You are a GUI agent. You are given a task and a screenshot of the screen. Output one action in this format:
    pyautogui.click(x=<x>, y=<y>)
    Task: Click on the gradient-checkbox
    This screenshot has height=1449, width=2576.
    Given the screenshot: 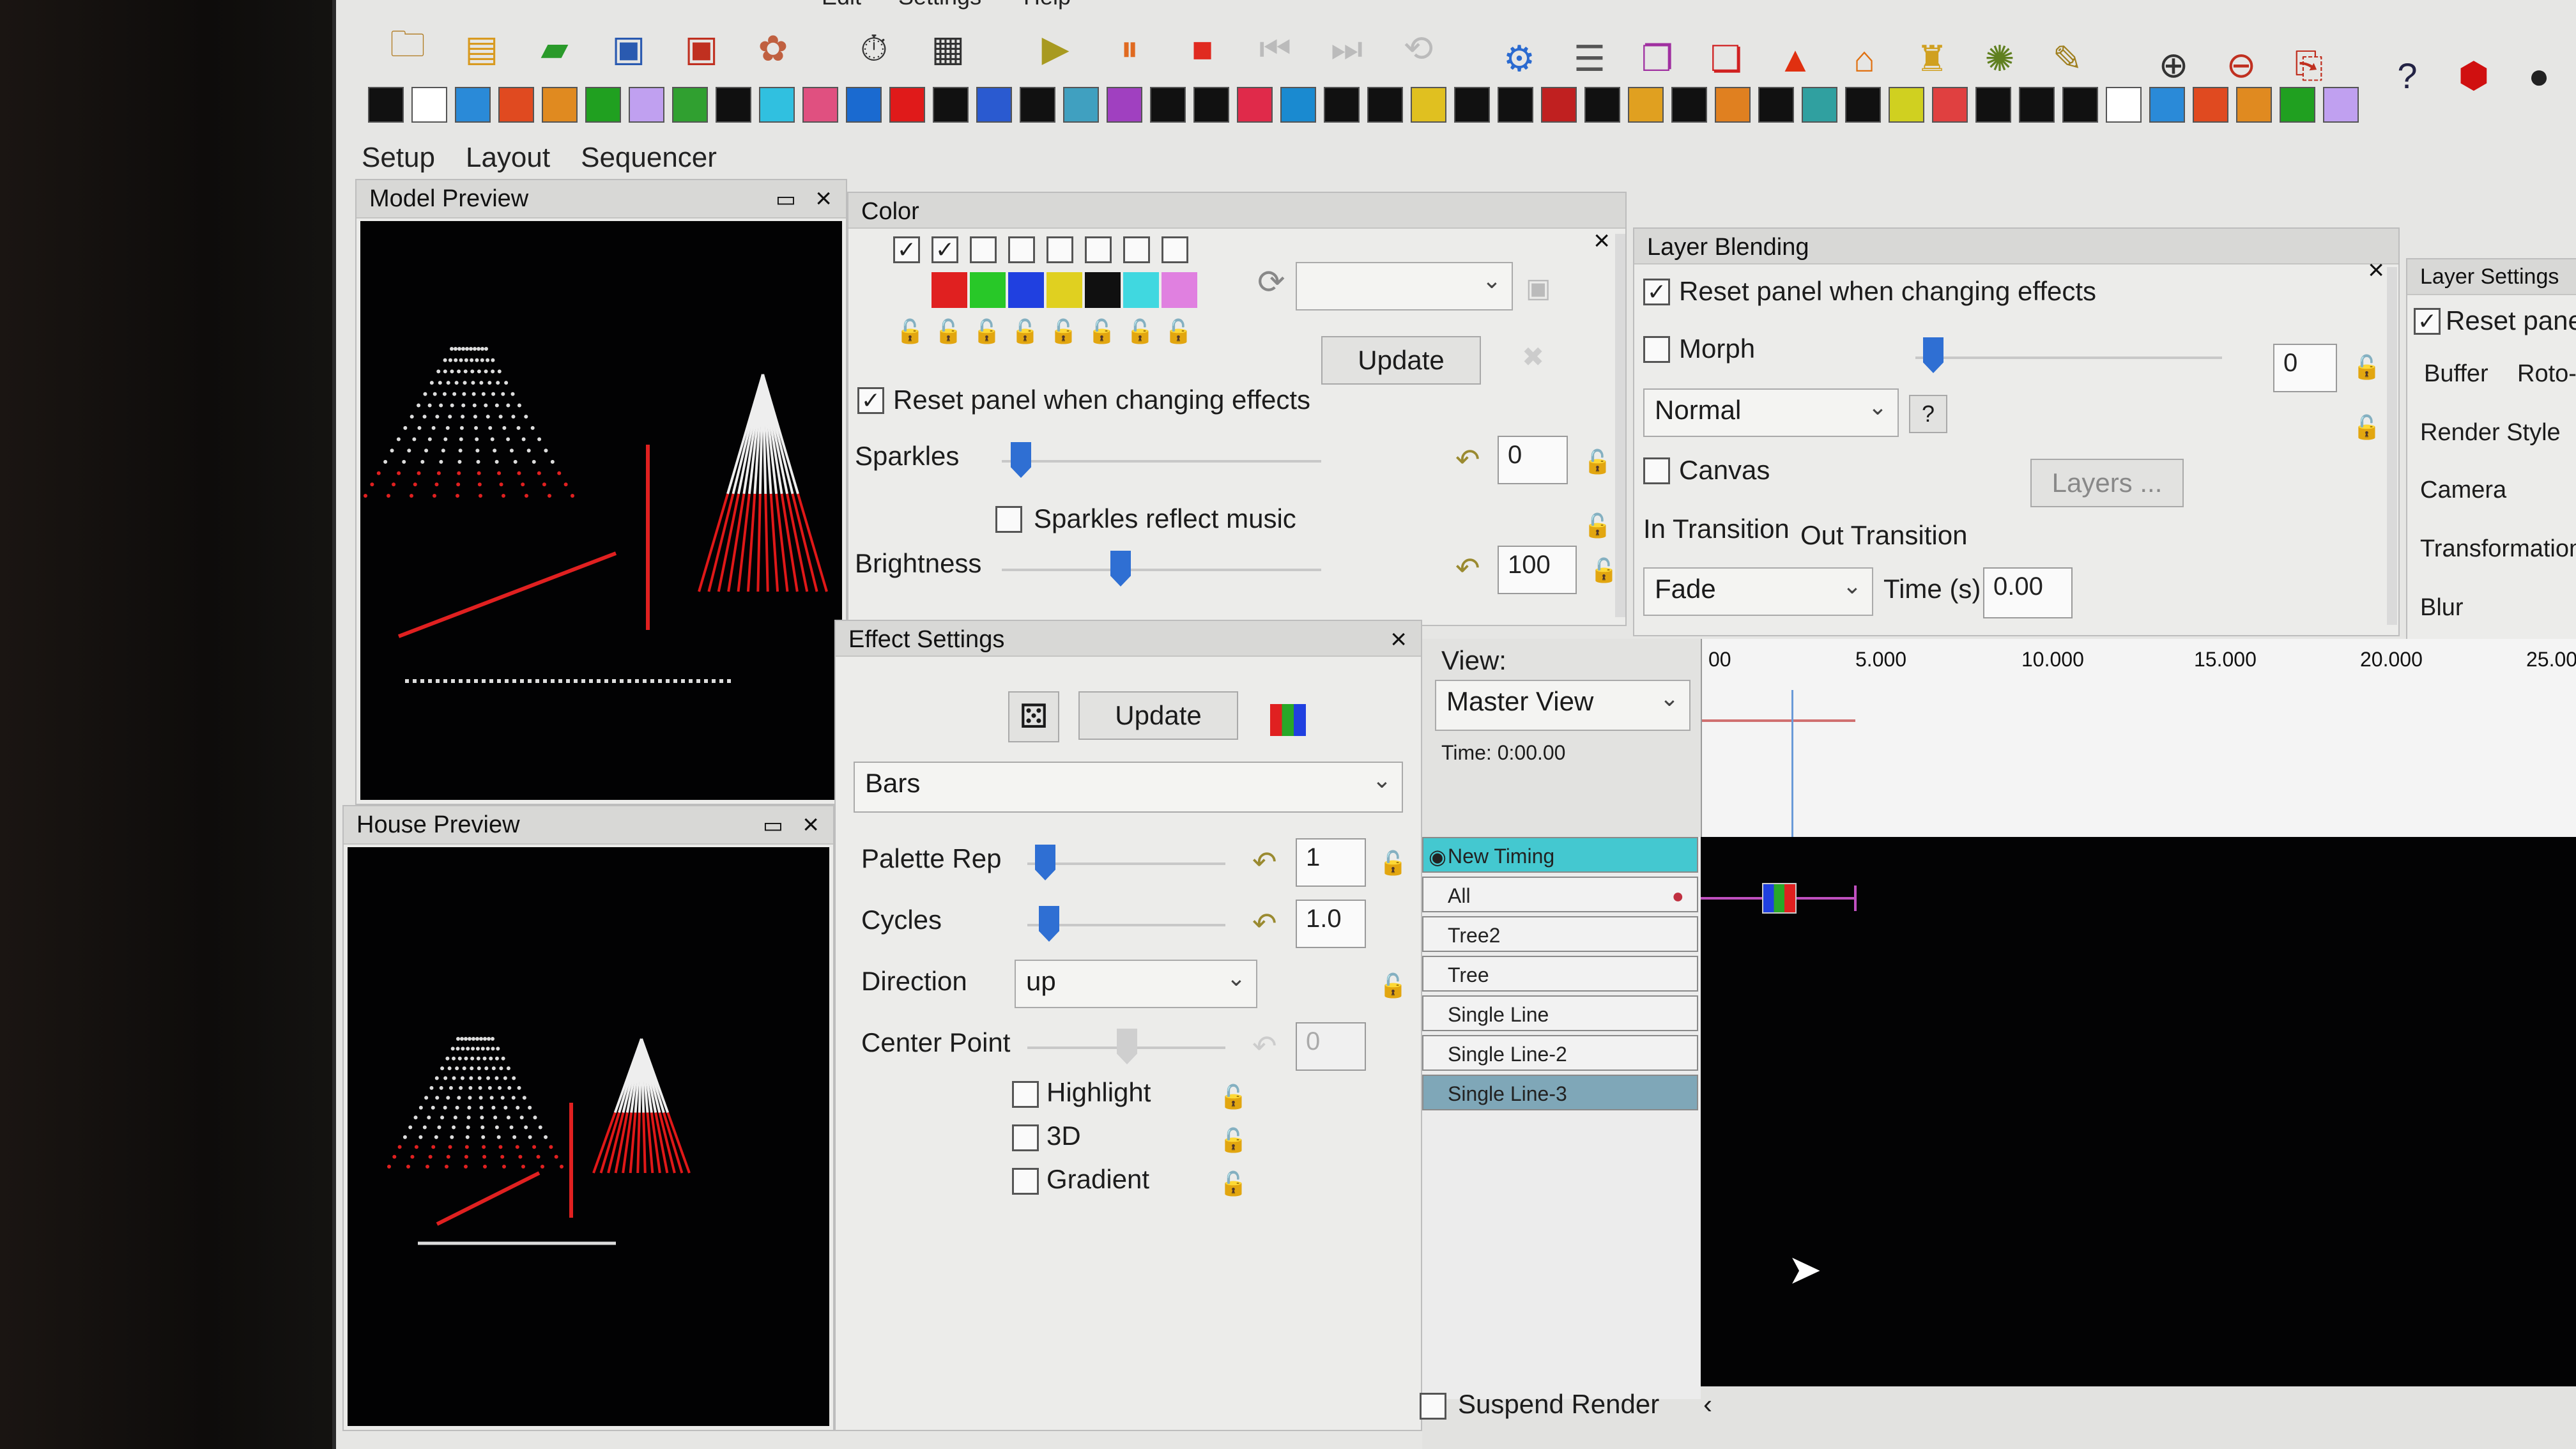 What is the action you would take?
    pyautogui.click(x=1025, y=1181)
    